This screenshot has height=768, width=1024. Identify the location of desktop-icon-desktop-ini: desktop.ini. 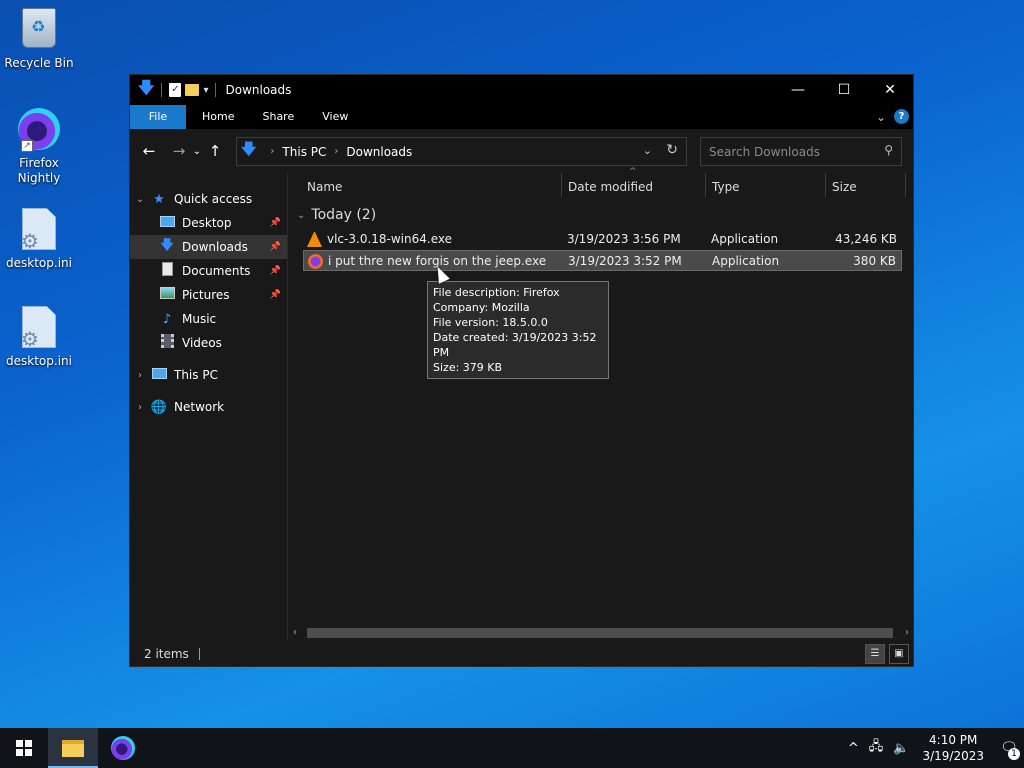
(39, 239).